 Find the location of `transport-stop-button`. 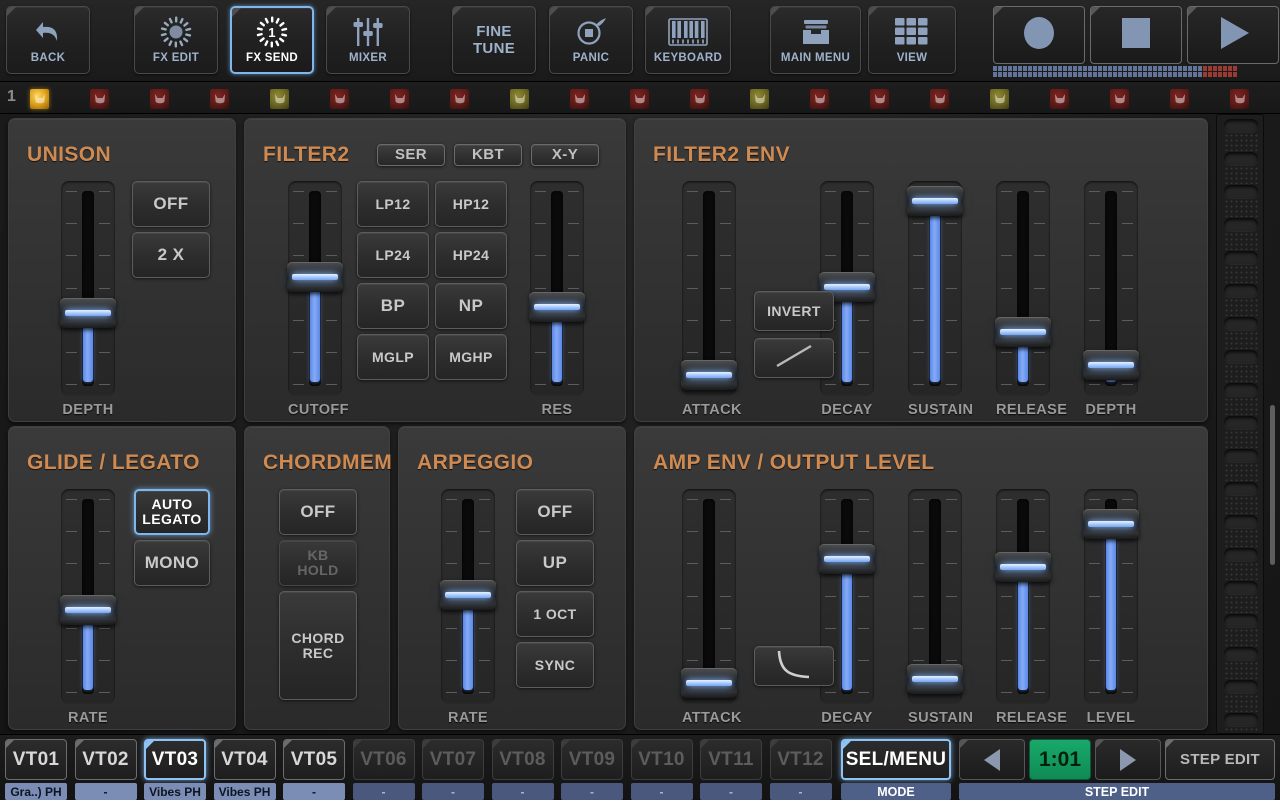

transport-stop-button is located at coordinates (1136, 35).